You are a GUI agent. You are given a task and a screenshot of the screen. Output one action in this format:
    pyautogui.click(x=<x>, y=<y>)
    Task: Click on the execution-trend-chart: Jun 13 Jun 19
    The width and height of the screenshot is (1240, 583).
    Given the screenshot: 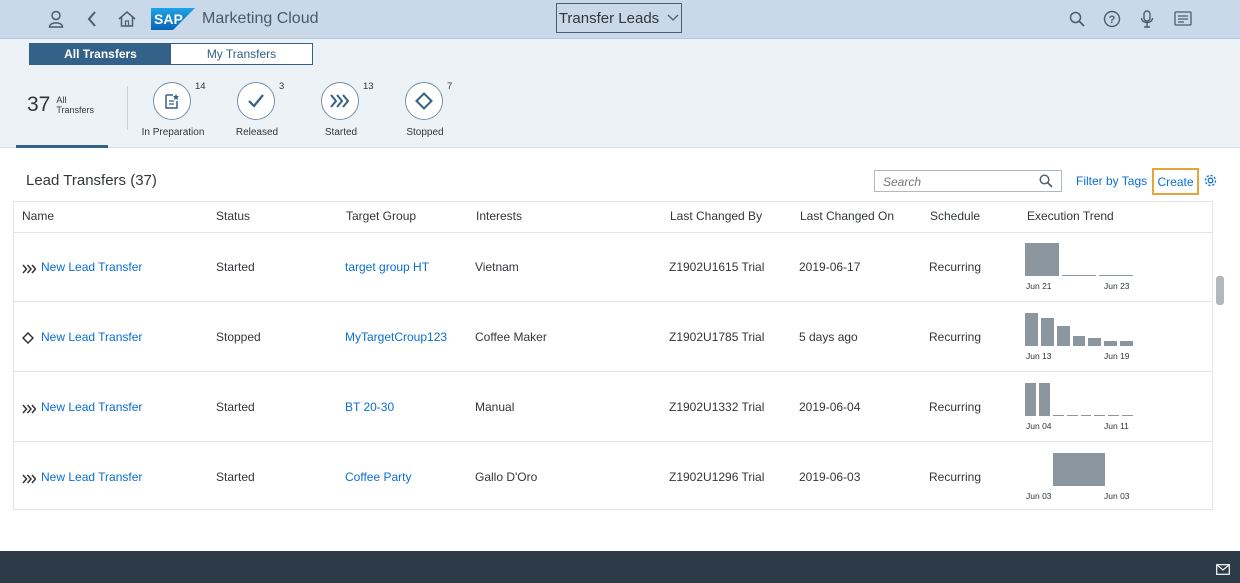 What is the action you would take?
    pyautogui.click(x=1080, y=338)
    